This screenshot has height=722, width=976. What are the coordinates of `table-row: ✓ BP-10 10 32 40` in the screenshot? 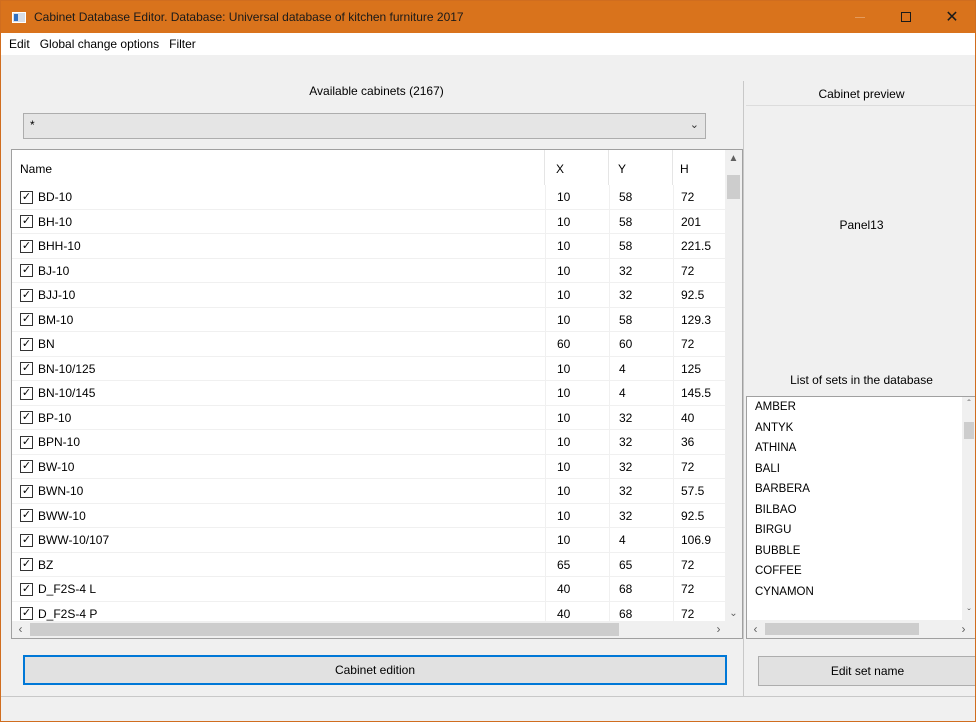 It's located at (369, 417).